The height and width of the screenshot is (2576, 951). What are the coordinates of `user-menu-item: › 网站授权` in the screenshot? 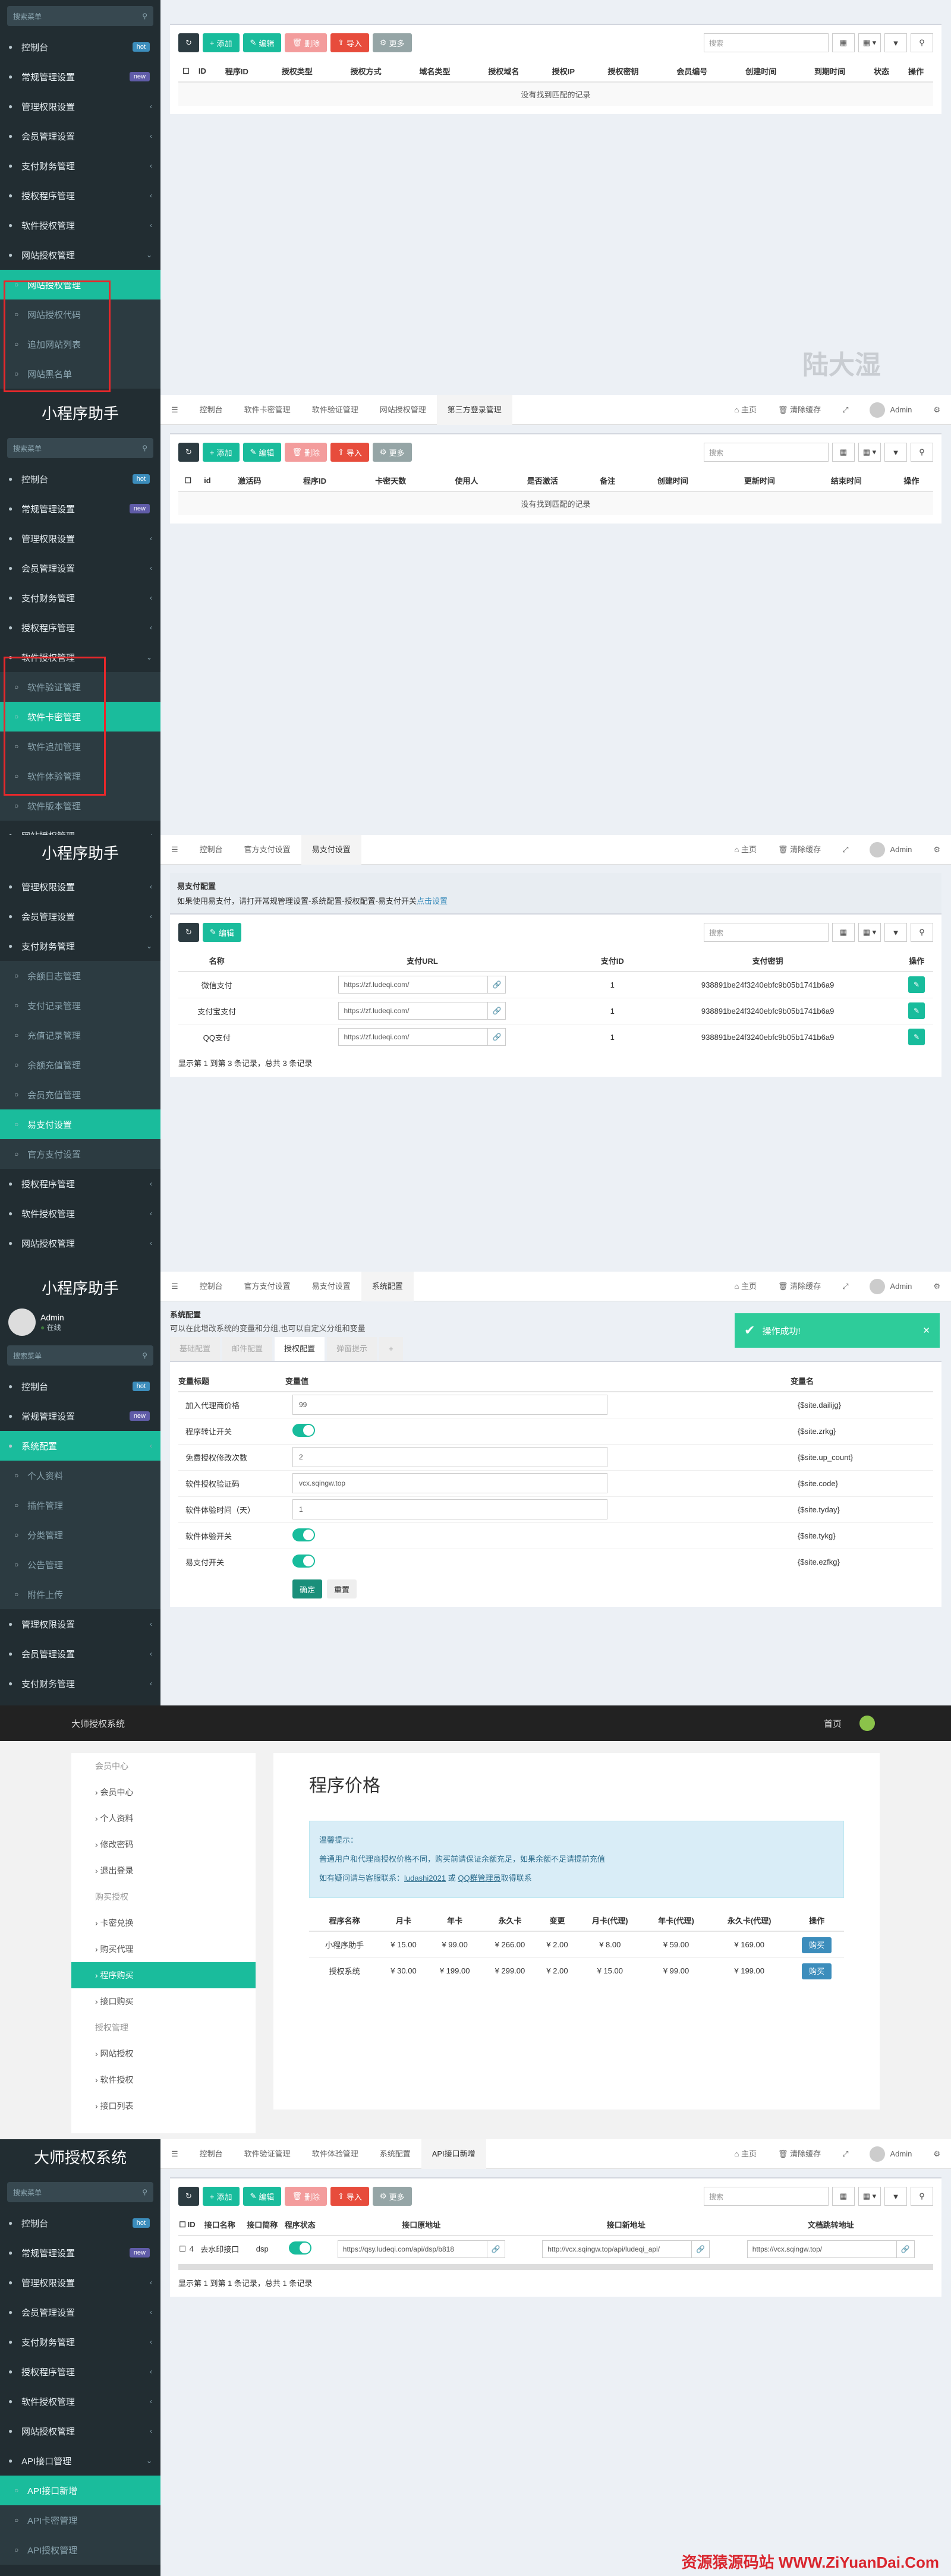 It's located at (163, 2054).